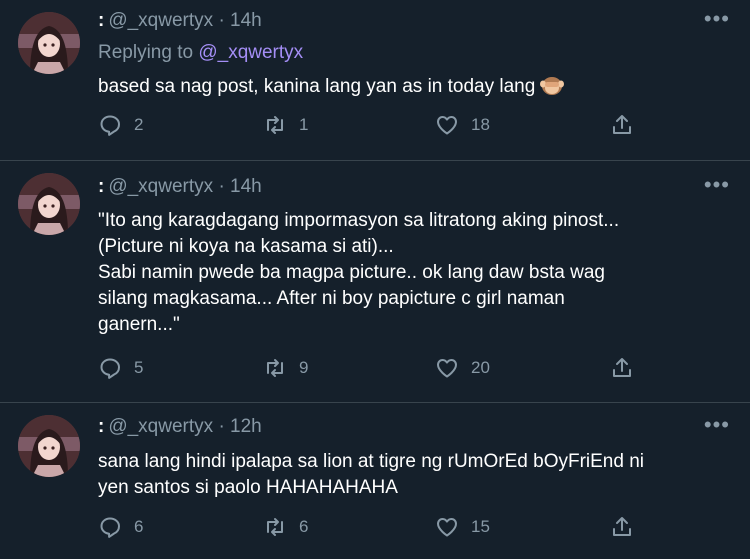  I want to click on mention-link: @_xqwertyx, so click(250, 52).